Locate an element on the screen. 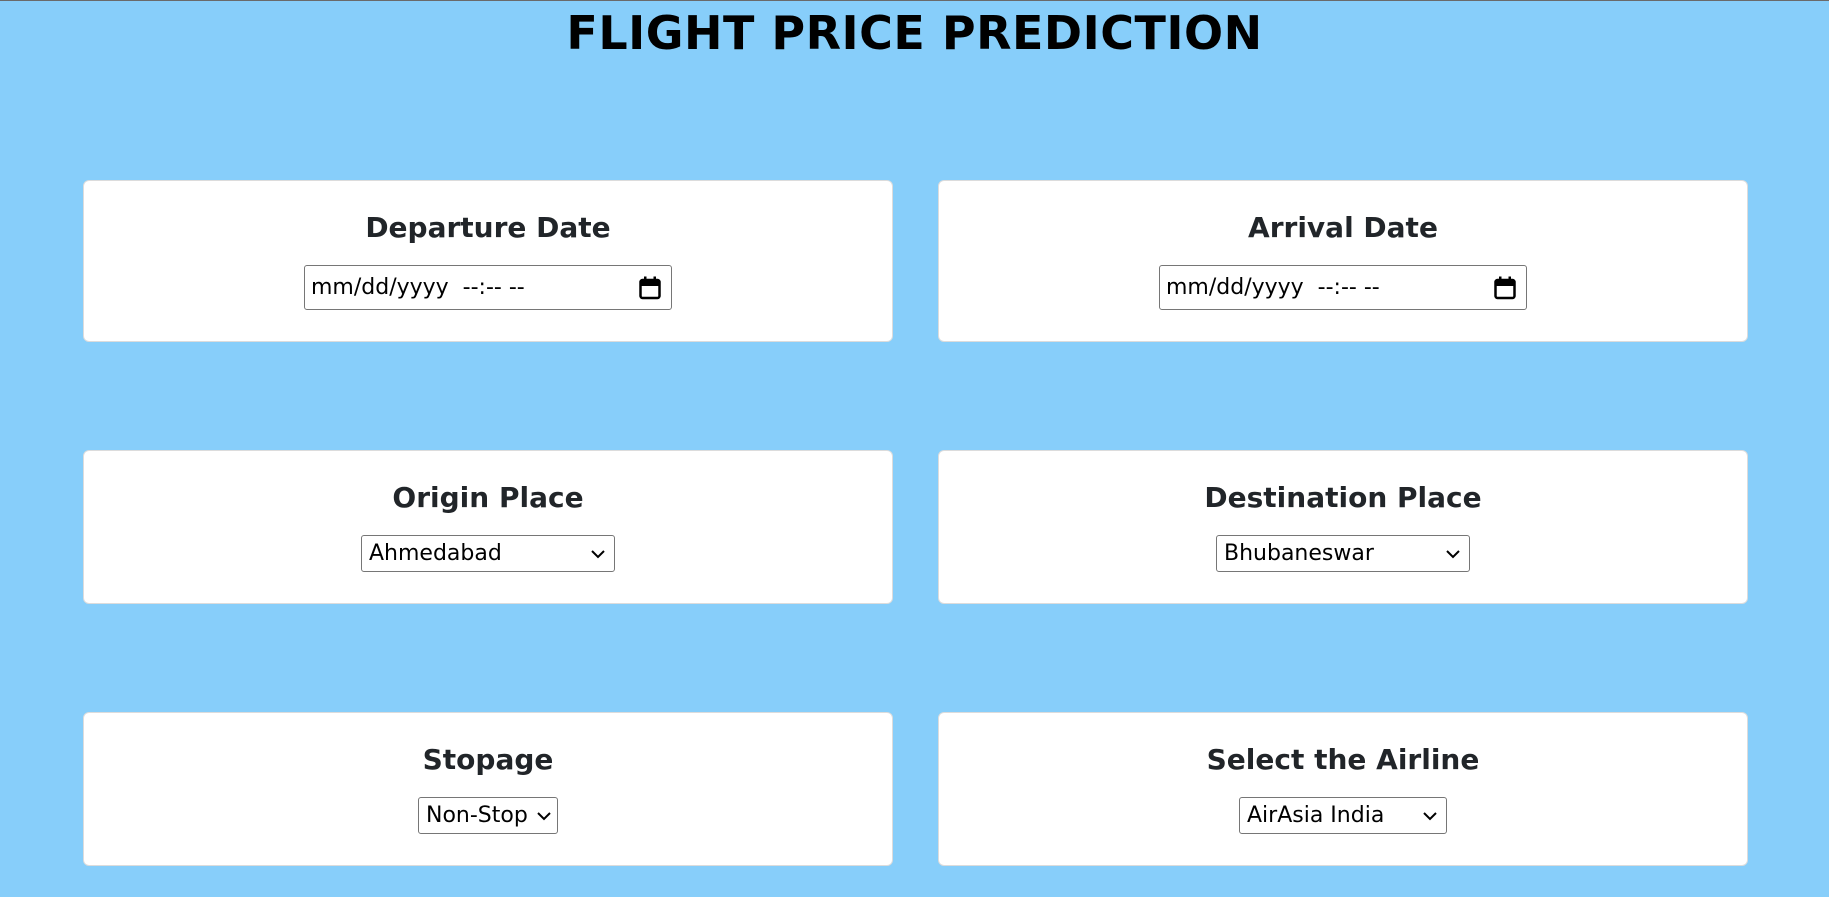 The width and height of the screenshot is (1829, 897). airline-label: Select the Airline is located at coordinates (1343, 759).